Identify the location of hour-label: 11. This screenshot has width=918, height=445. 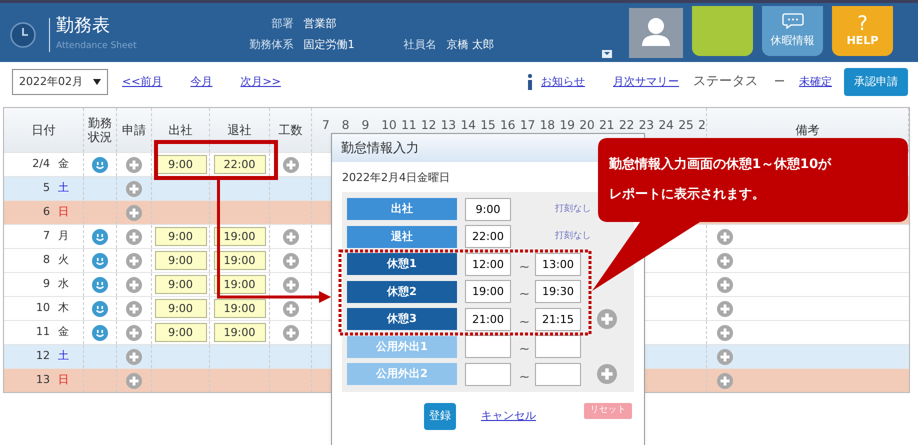
(409, 125).